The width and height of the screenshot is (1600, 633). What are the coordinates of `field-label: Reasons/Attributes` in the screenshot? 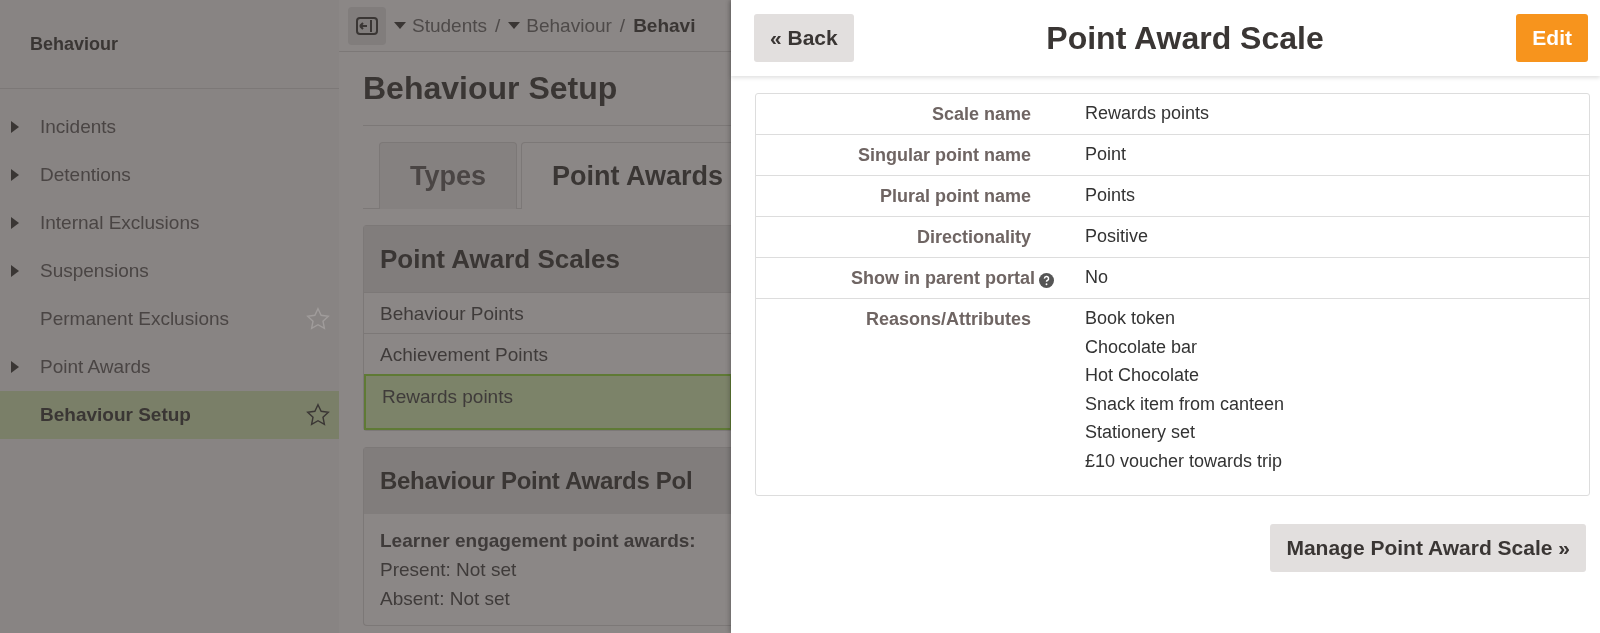 It's located at (948, 319).